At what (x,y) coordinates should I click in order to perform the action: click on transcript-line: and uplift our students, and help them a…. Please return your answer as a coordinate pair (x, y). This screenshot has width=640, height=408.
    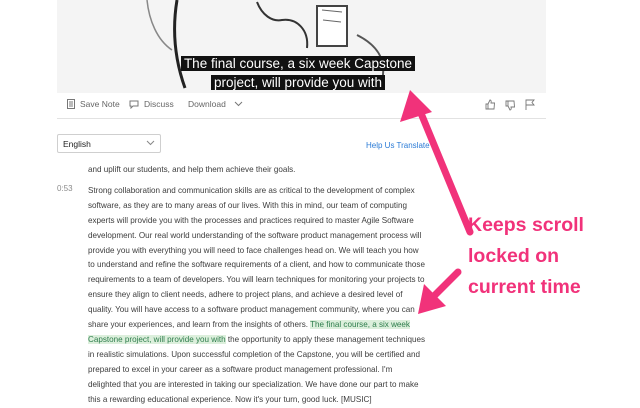
    Looking at the image, I should click on (257, 170).